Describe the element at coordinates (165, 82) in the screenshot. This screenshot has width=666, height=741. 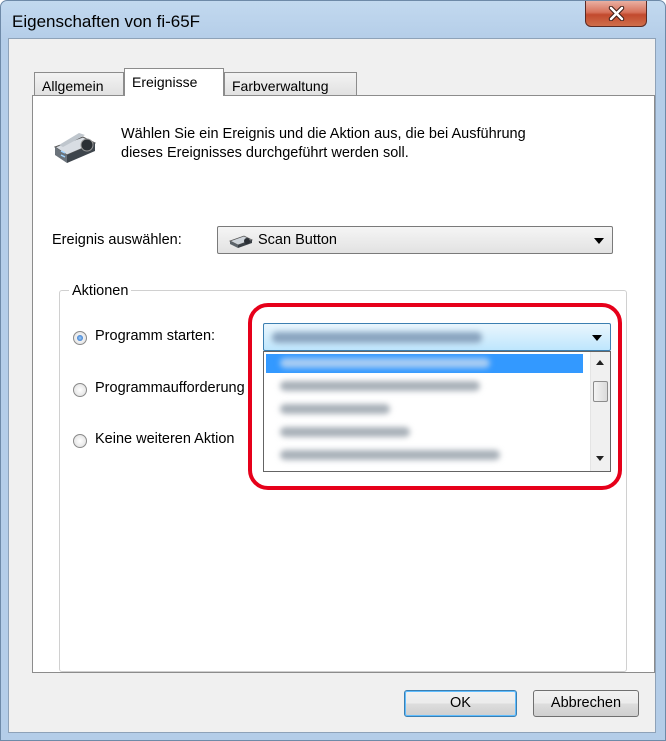
I see `tab-label: Ereignisse` at that location.